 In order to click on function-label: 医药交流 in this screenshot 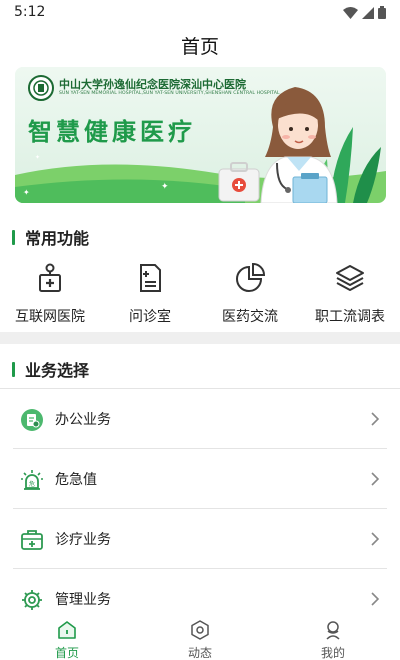, I will do `click(250, 317)`.